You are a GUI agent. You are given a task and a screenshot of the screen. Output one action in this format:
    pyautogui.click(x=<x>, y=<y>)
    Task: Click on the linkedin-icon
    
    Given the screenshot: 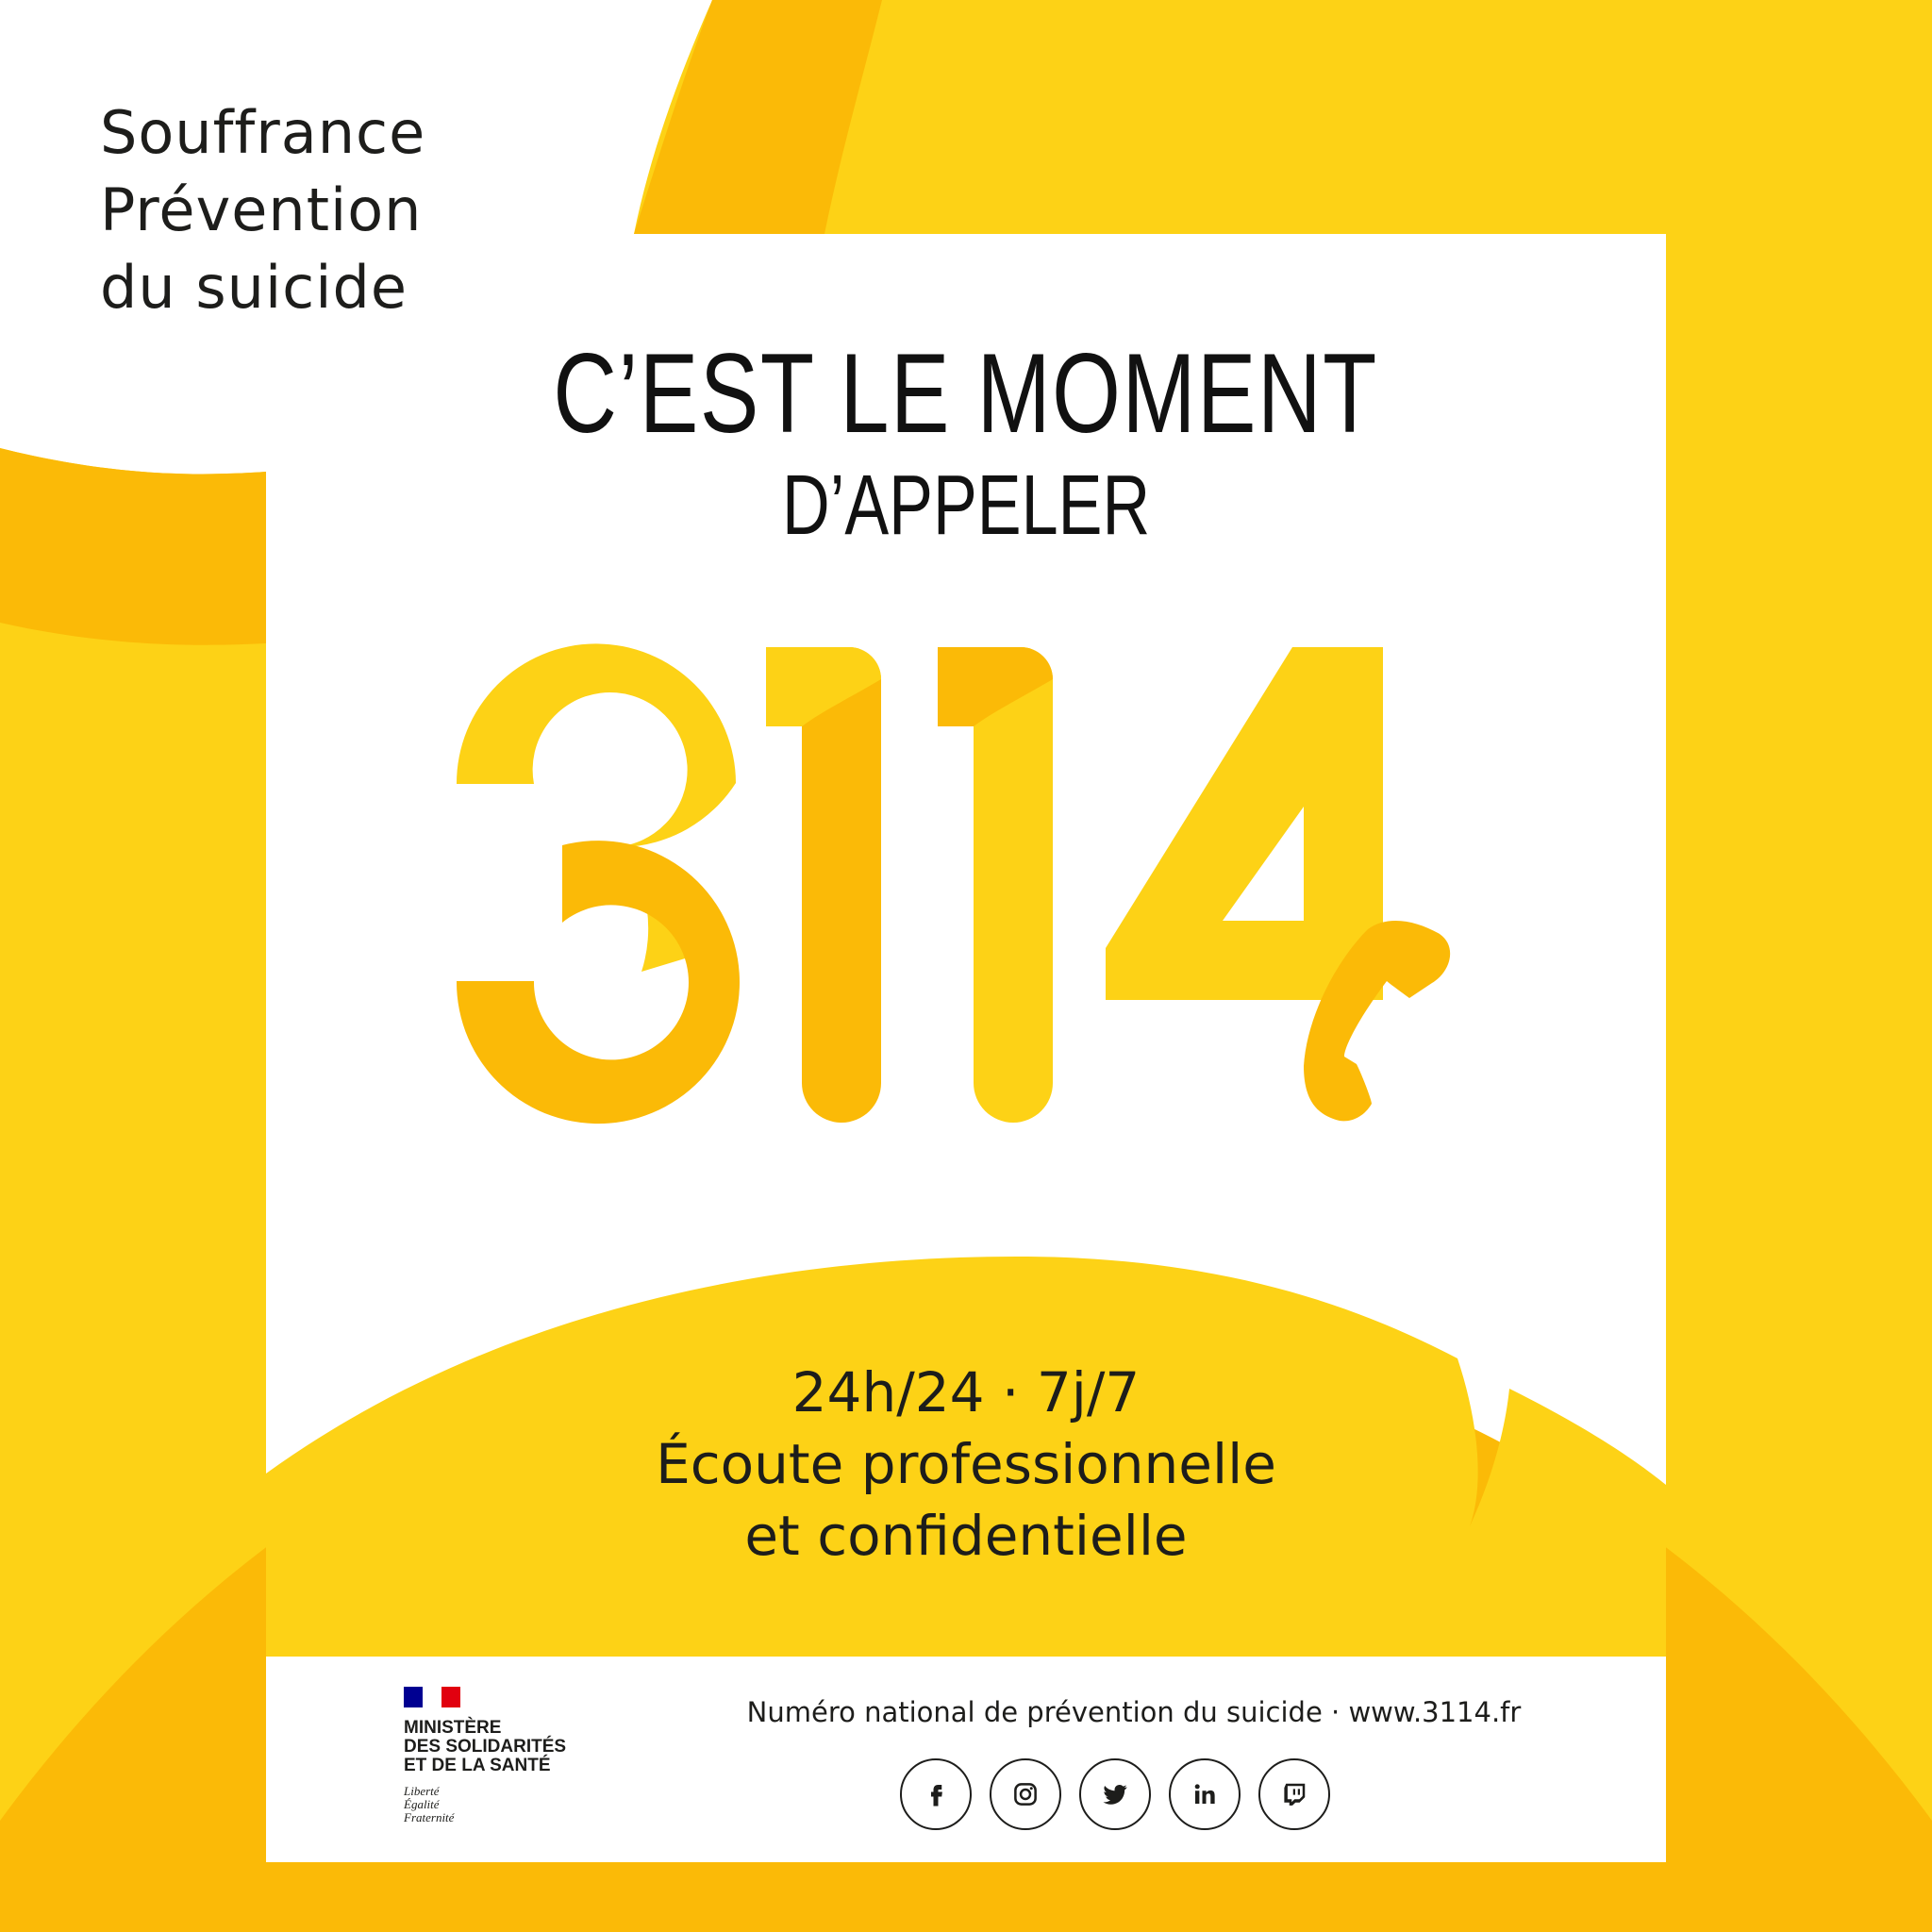 What is the action you would take?
    pyautogui.click(x=1204, y=1794)
    